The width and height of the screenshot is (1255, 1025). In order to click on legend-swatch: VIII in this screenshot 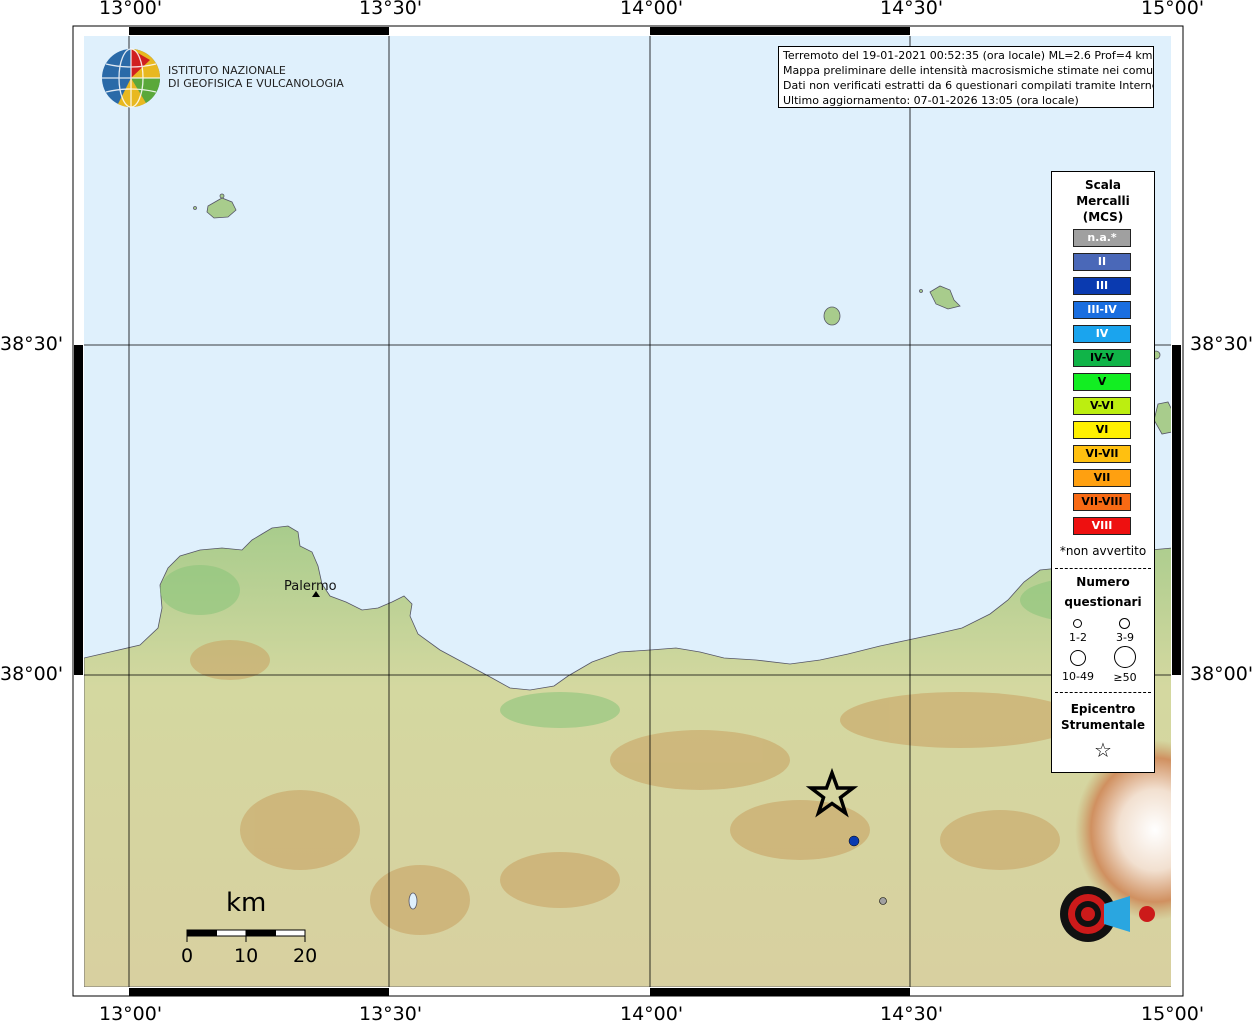, I will do `click(1102, 526)`.